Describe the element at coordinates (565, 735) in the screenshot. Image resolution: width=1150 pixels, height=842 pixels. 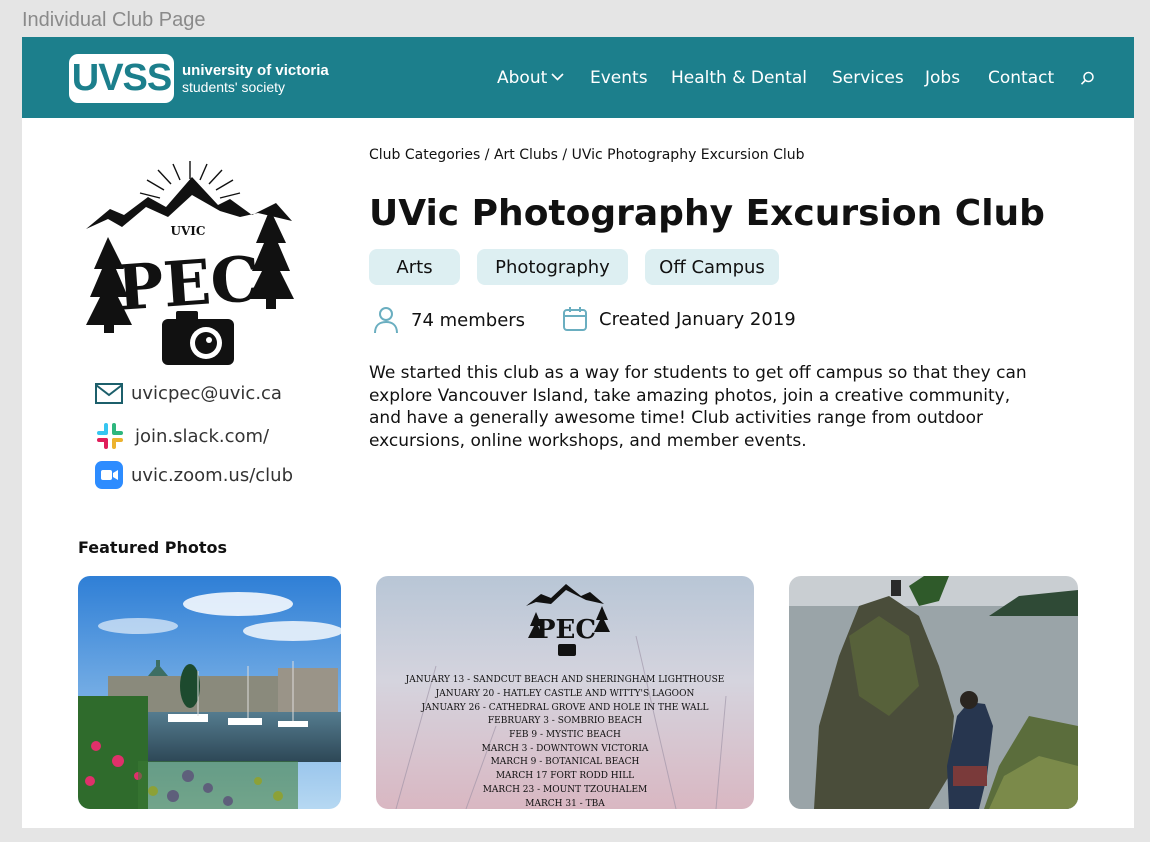
I see `poster-line-5: FEB 9 - MYSTIC BEACH` at that location.